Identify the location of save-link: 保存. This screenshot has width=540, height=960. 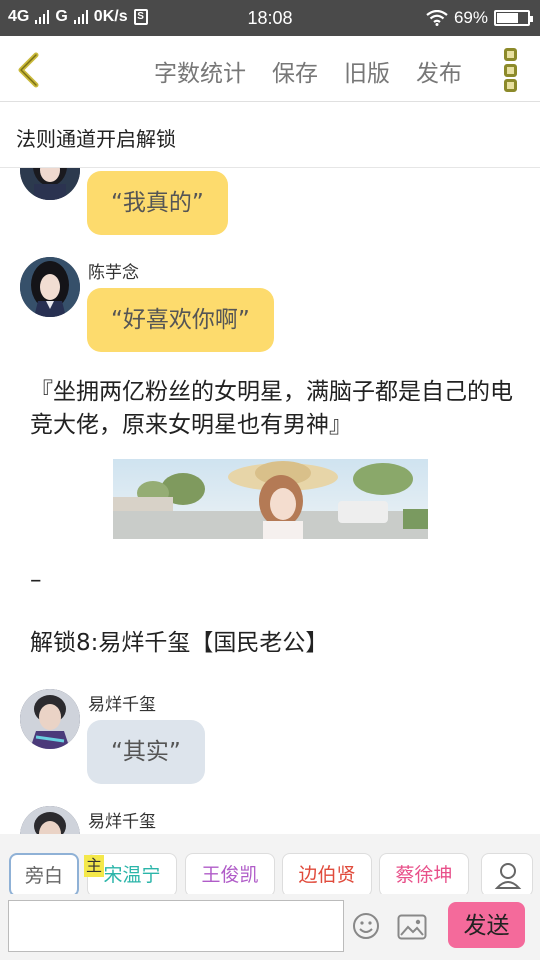
(295, 71).